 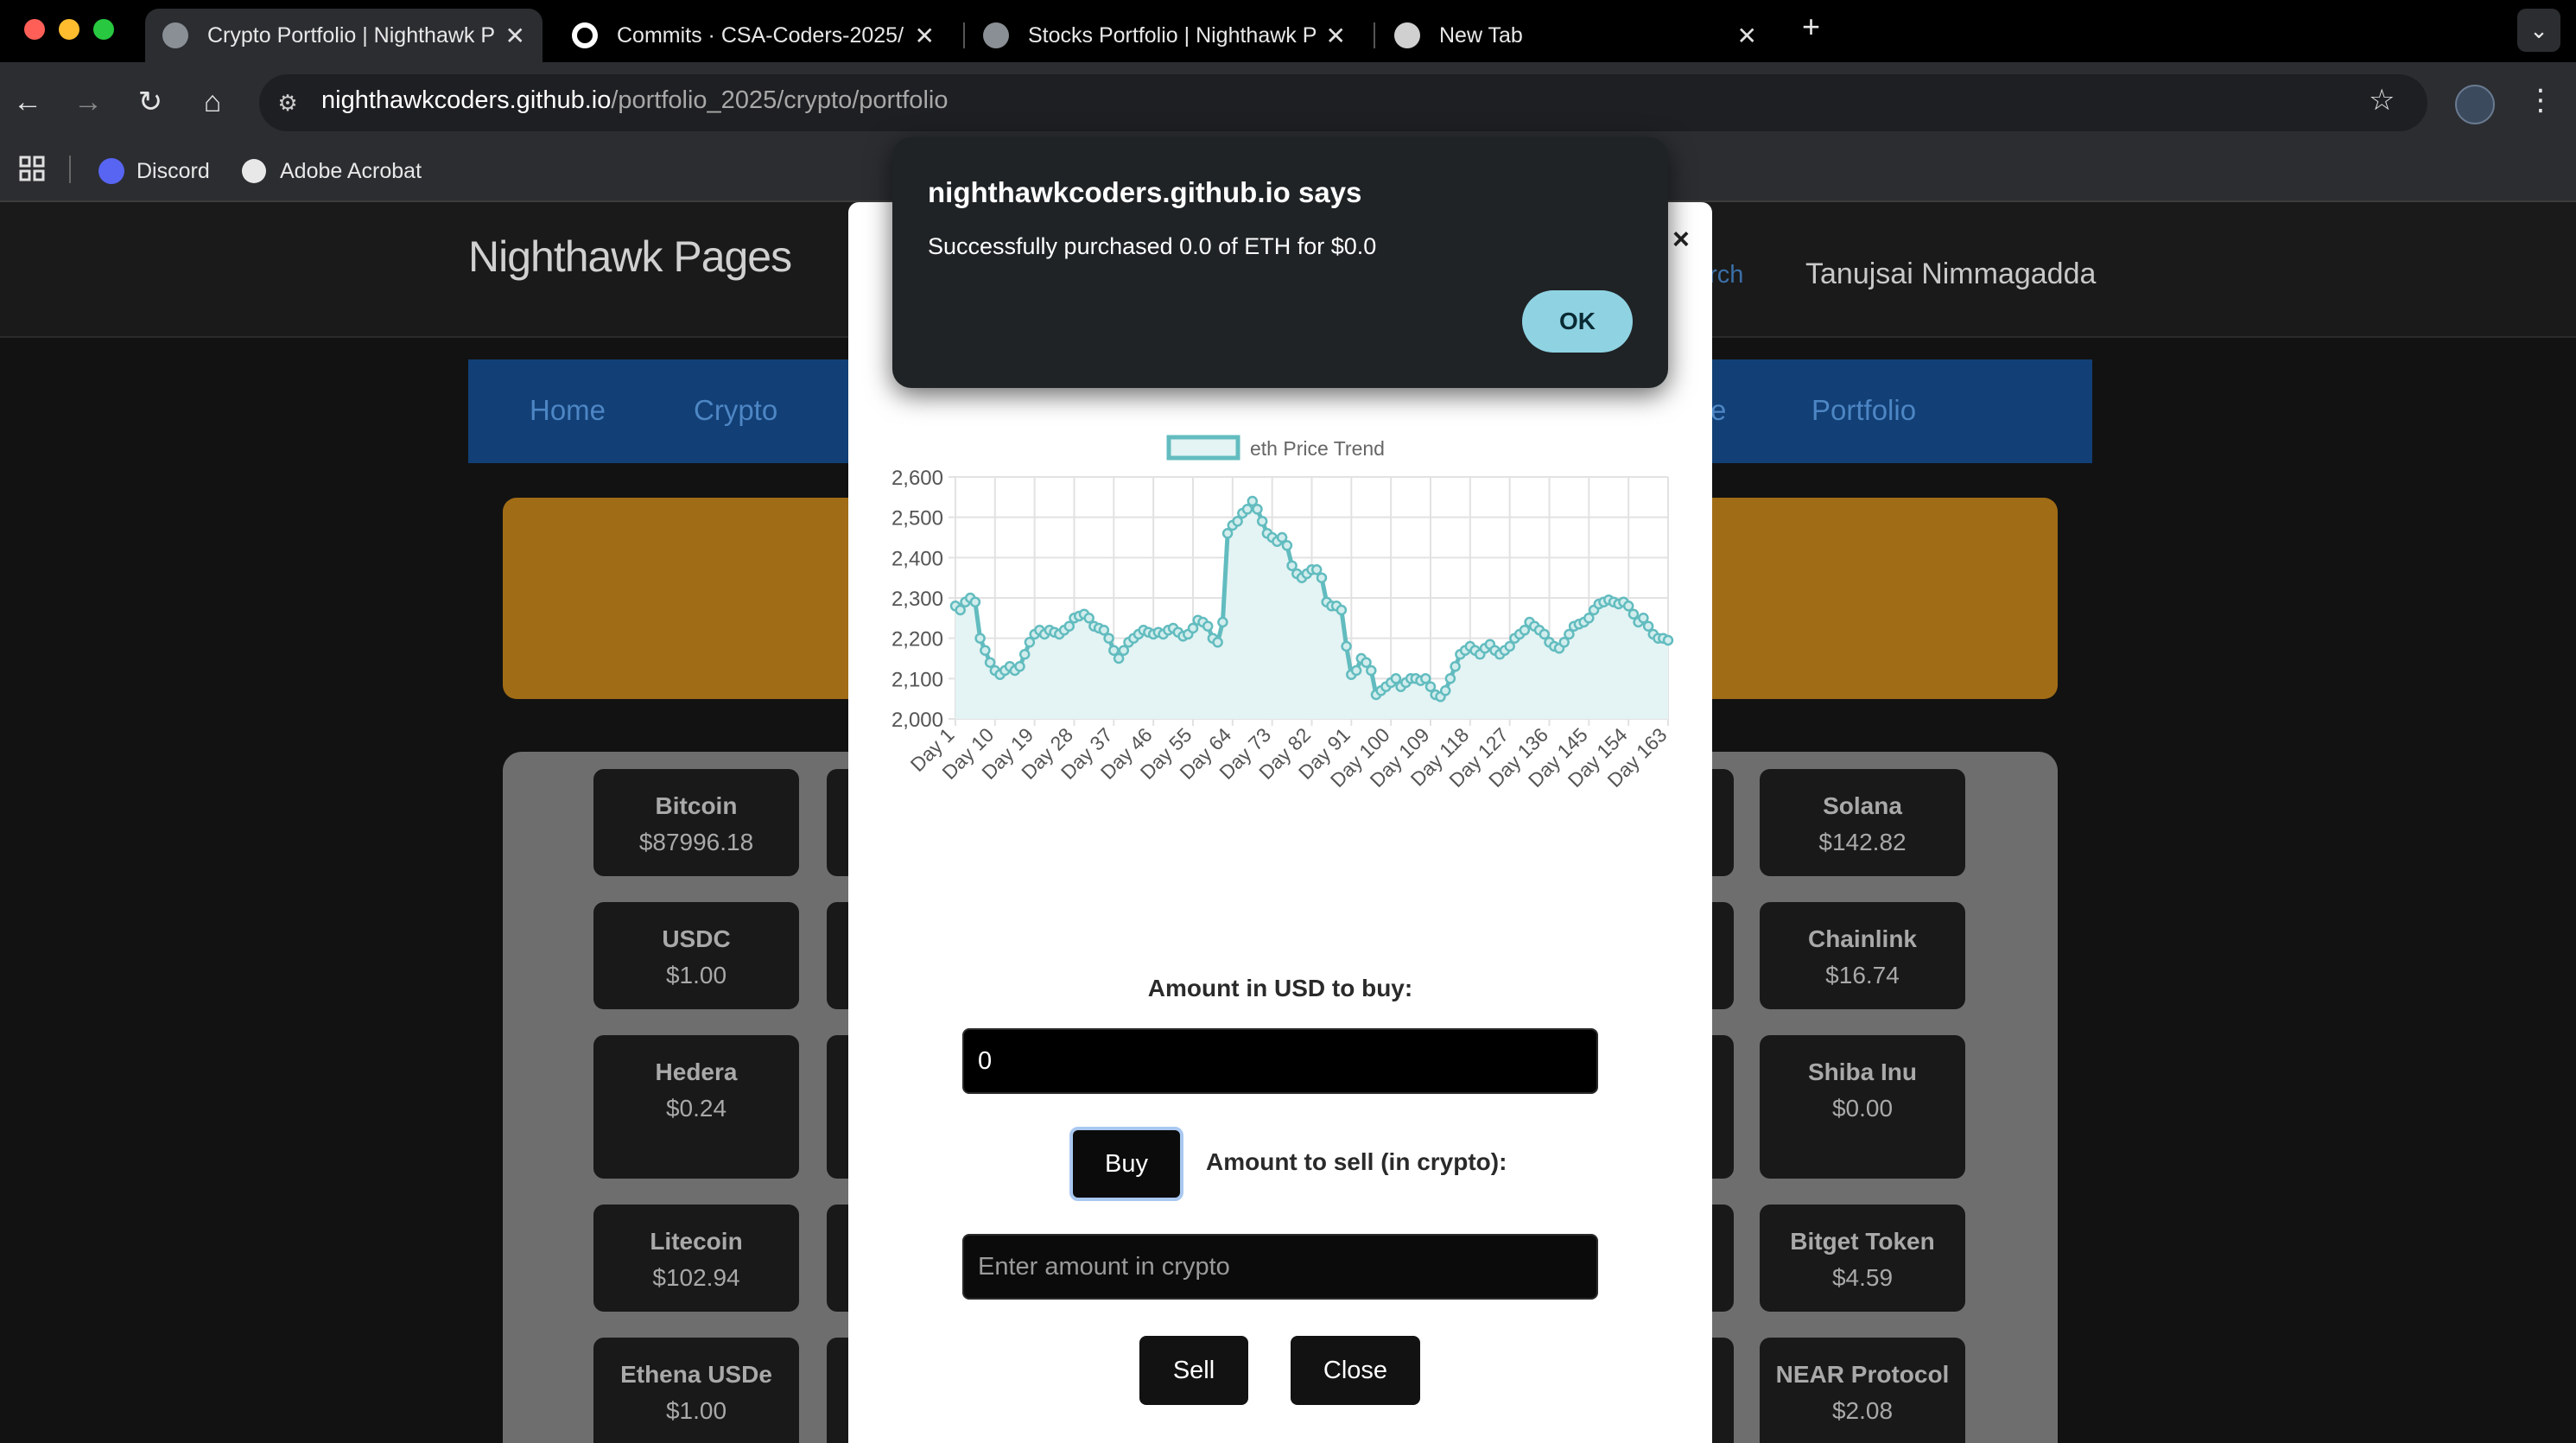 I want to click on tab-new-tab: New Tab ✕, so click(x=1575, y=36).